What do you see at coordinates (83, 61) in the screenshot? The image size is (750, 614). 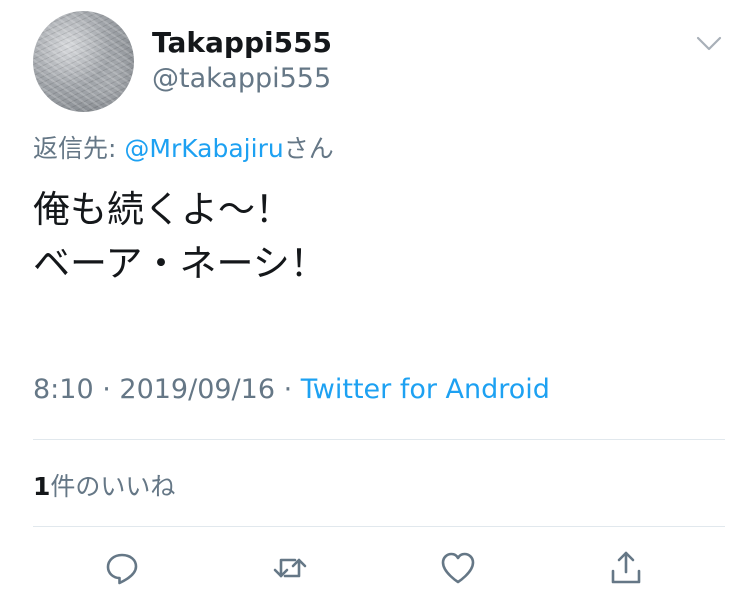 I see `avatar` at bounding box center [83, 61].